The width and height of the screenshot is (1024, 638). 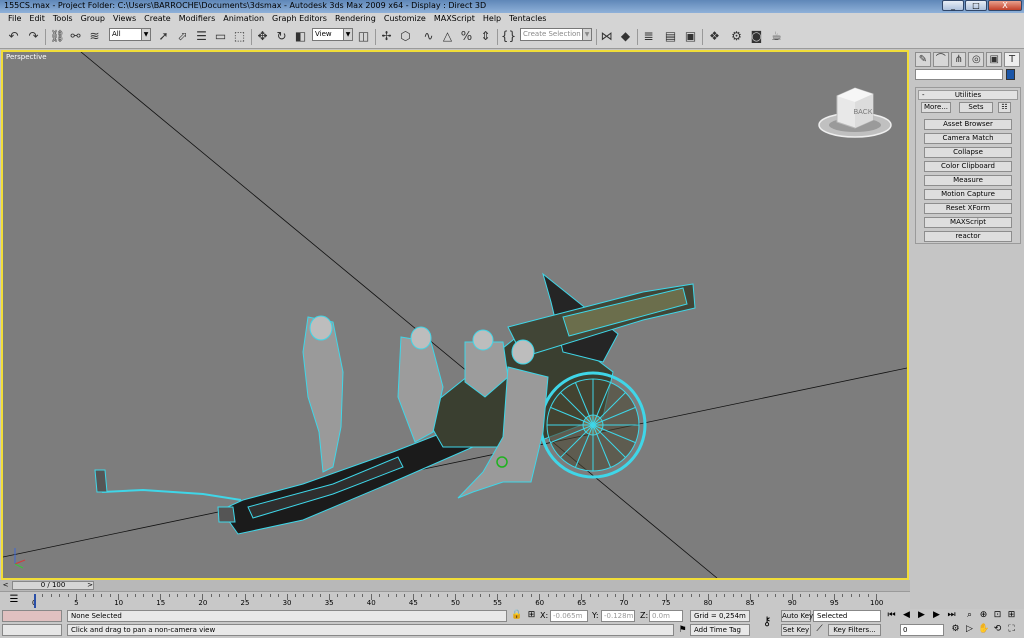 What do you see at coordinates (625, 36) in the screenshot?
I see `align-icon: ◆` at bounding box center [625, 36].